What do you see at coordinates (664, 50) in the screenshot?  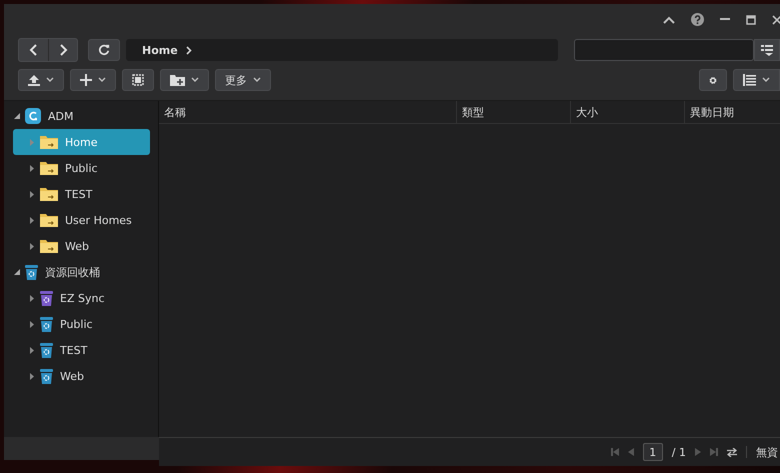 I see `search-field` at bounding box center [664, 50].